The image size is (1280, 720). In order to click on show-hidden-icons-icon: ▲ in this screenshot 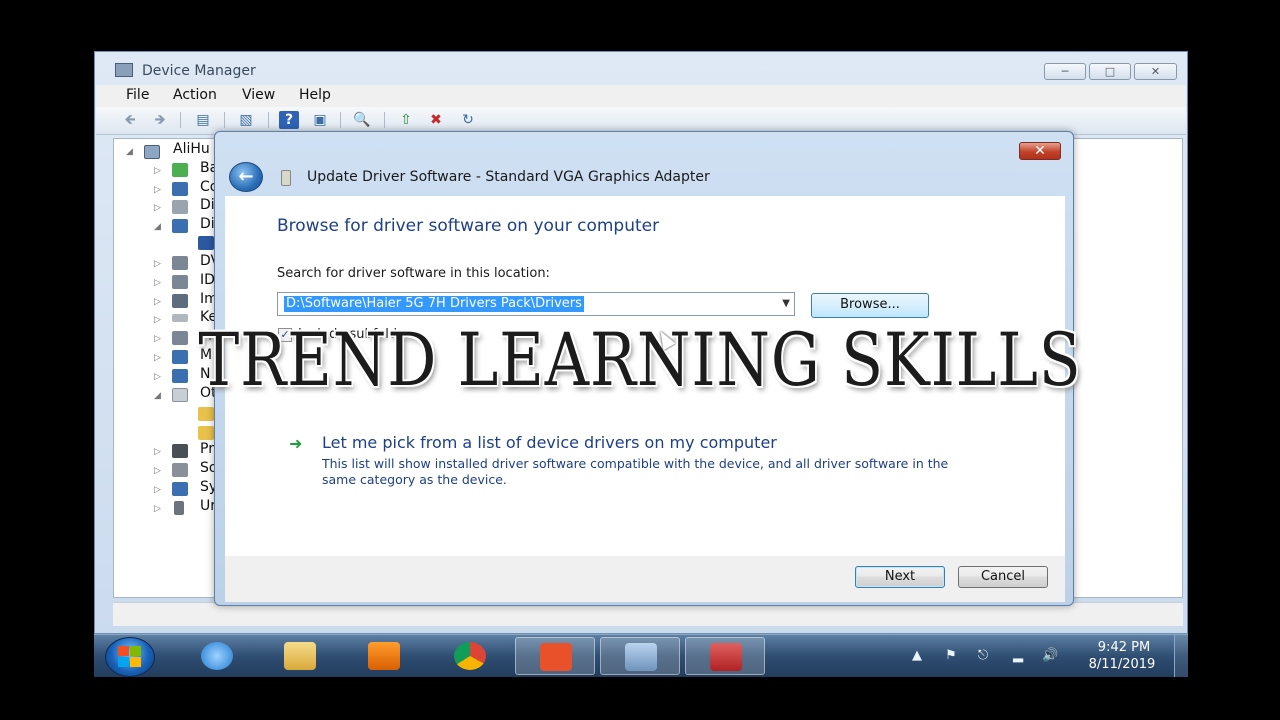, I will do `click(917, 656)`.